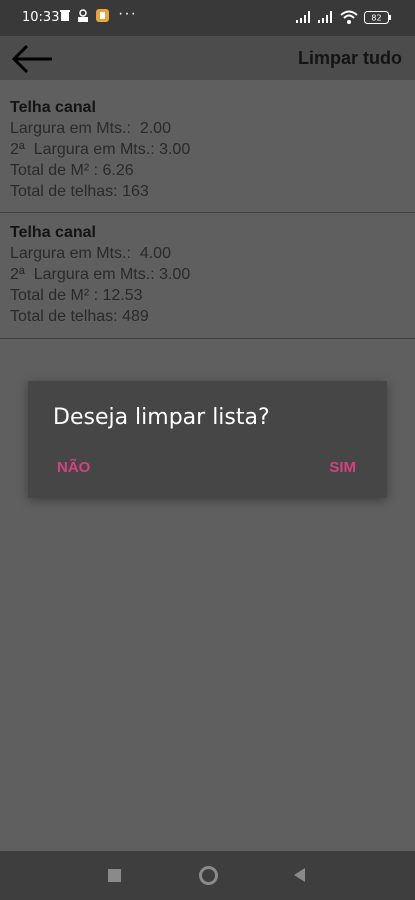  What do you see at coordinates (72, 170) in the screenshot?
I see `item-total-area: Total de M² : 6.26` at bounding box center [72, 170].